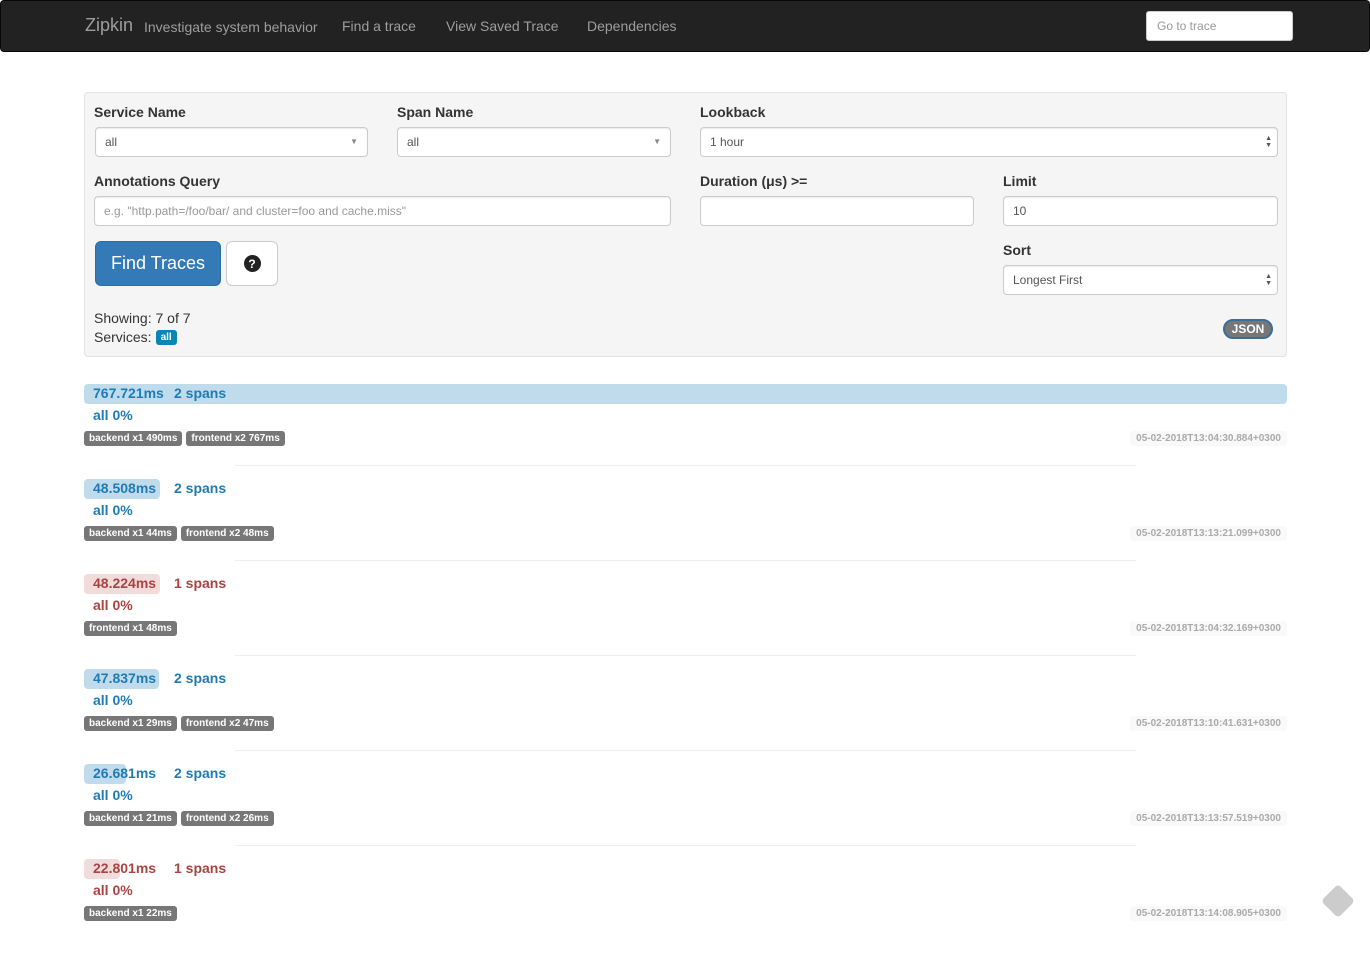 Image resolution: width=1370 pixels, height=954 pixels. Describe the element at coordinates (1208, 438) in the screenshot. I see `trace-timestamp: 05-02-2018T13:04:30.884+0300` at that location.